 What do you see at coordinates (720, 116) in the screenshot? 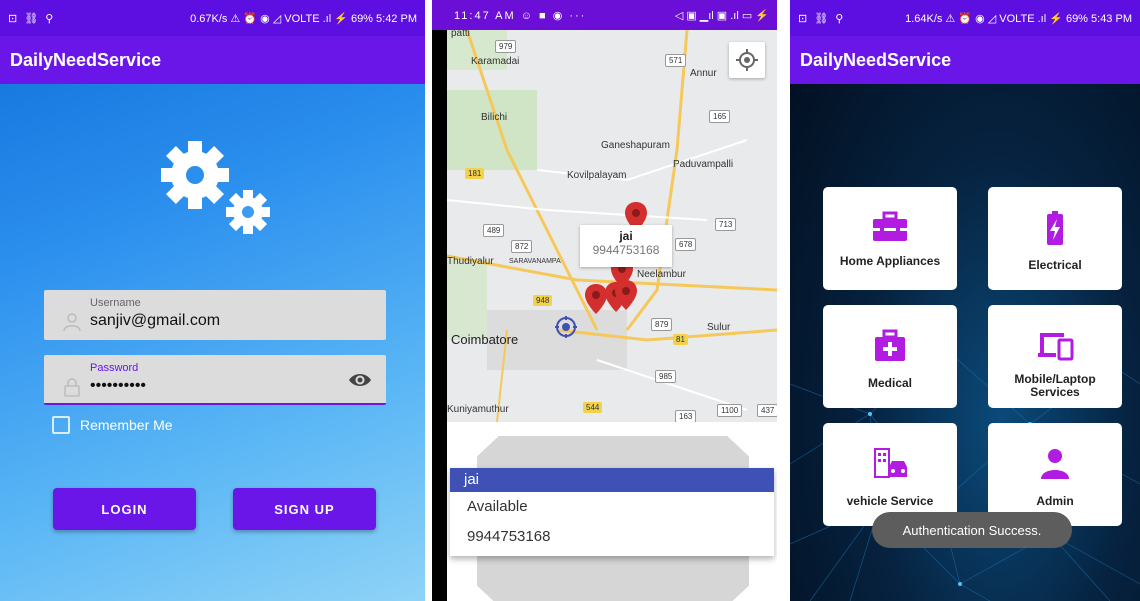
I see `road-shield: 165` at bounding box center [720, 116].